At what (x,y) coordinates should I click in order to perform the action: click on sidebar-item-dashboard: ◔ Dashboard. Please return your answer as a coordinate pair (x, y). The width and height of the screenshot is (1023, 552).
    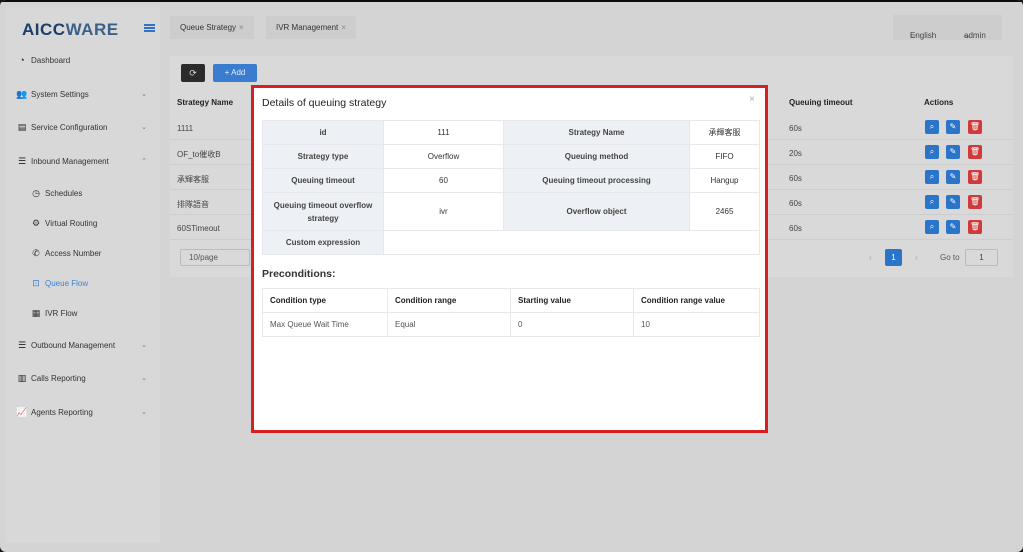
    Looking at the image, I should click on (82, 60).